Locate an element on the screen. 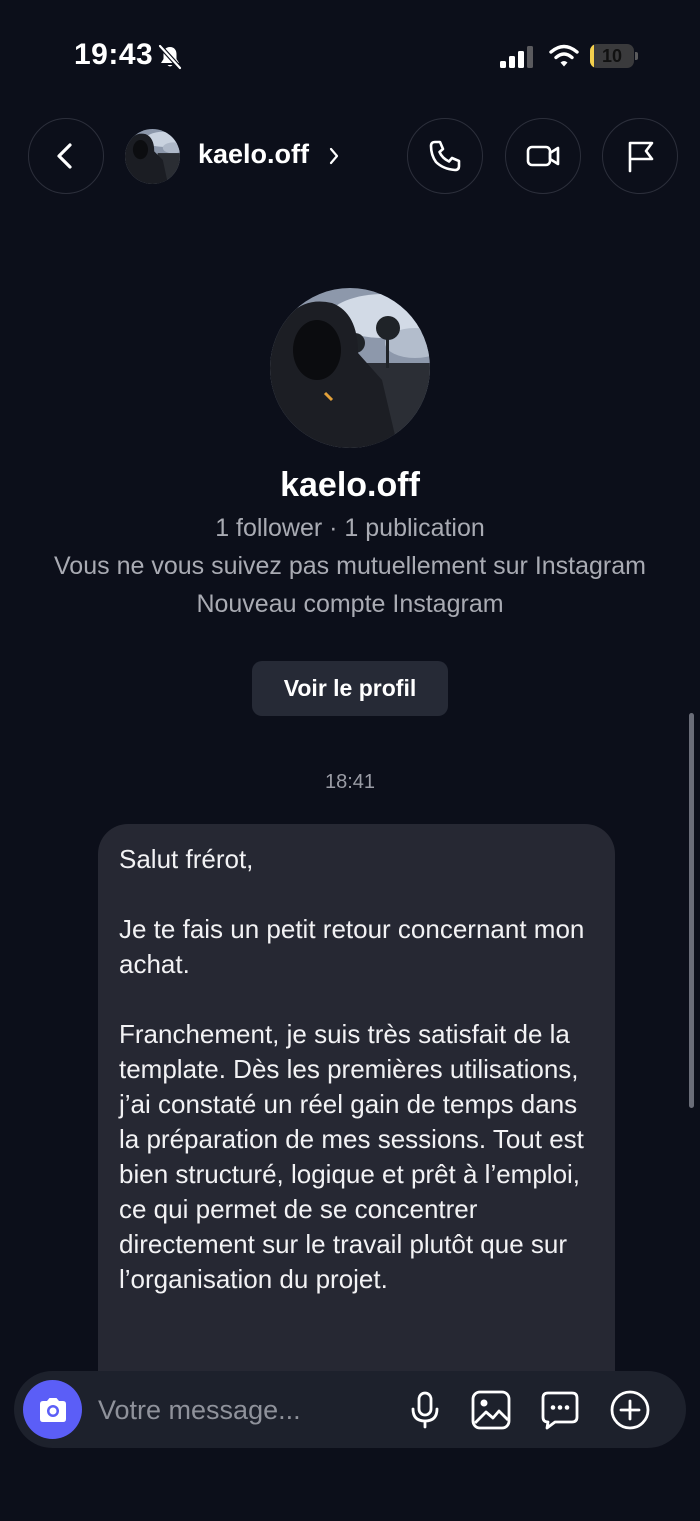 The height and width of the screenshot is (1521, 700). sticker-icon is located at coordinates (560, 1410).